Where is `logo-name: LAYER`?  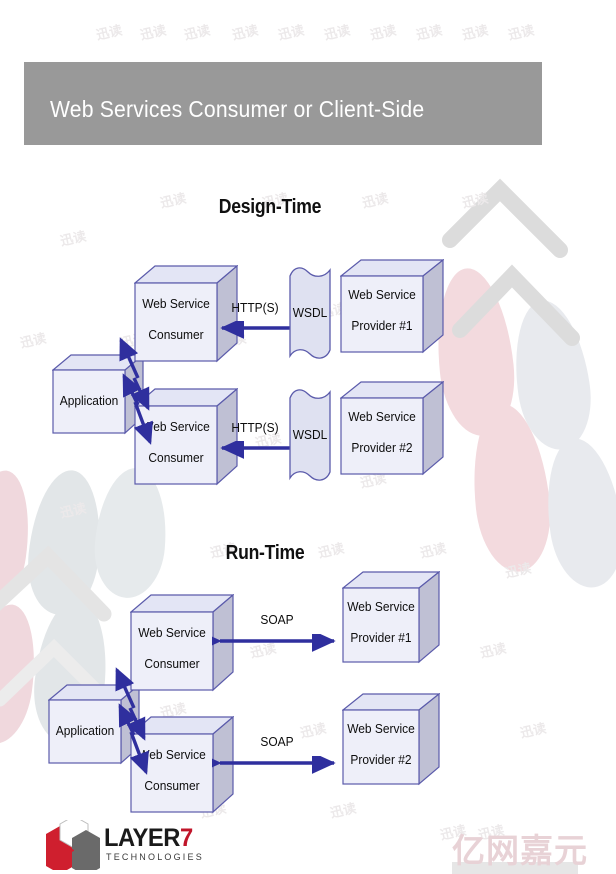 logo-name: LAYER is located at coordinates (142, 838).